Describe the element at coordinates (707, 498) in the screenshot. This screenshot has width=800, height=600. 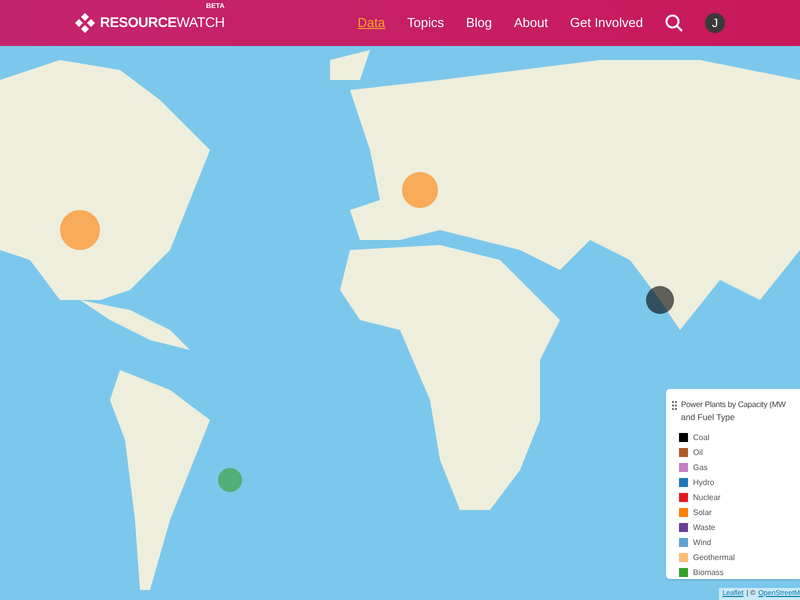
I see `legend-label: Nuclear` at that location.